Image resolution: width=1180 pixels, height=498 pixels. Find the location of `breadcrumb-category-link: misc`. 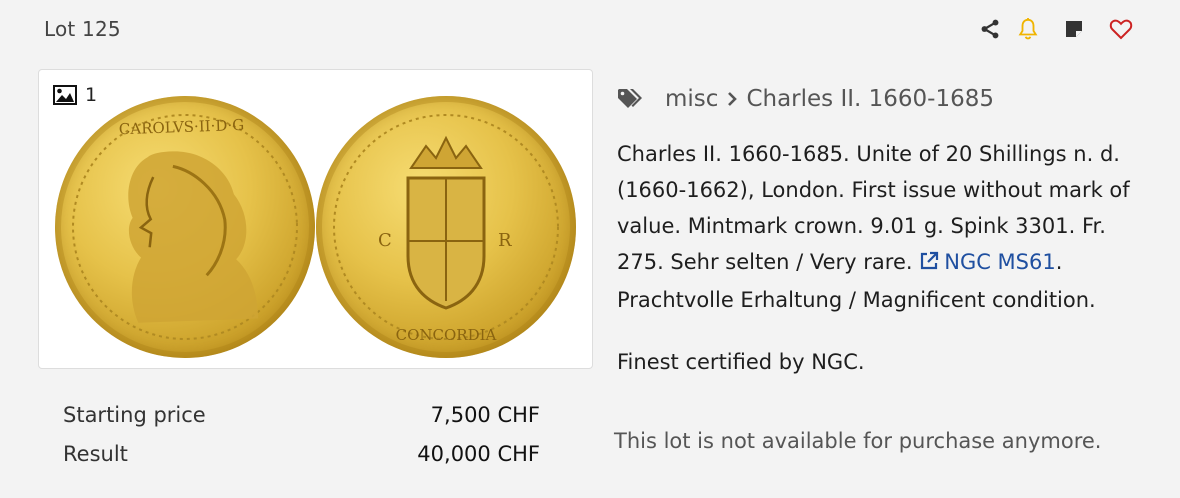

breadcrumb-category-link: misc is located at coordinates (691, 99).